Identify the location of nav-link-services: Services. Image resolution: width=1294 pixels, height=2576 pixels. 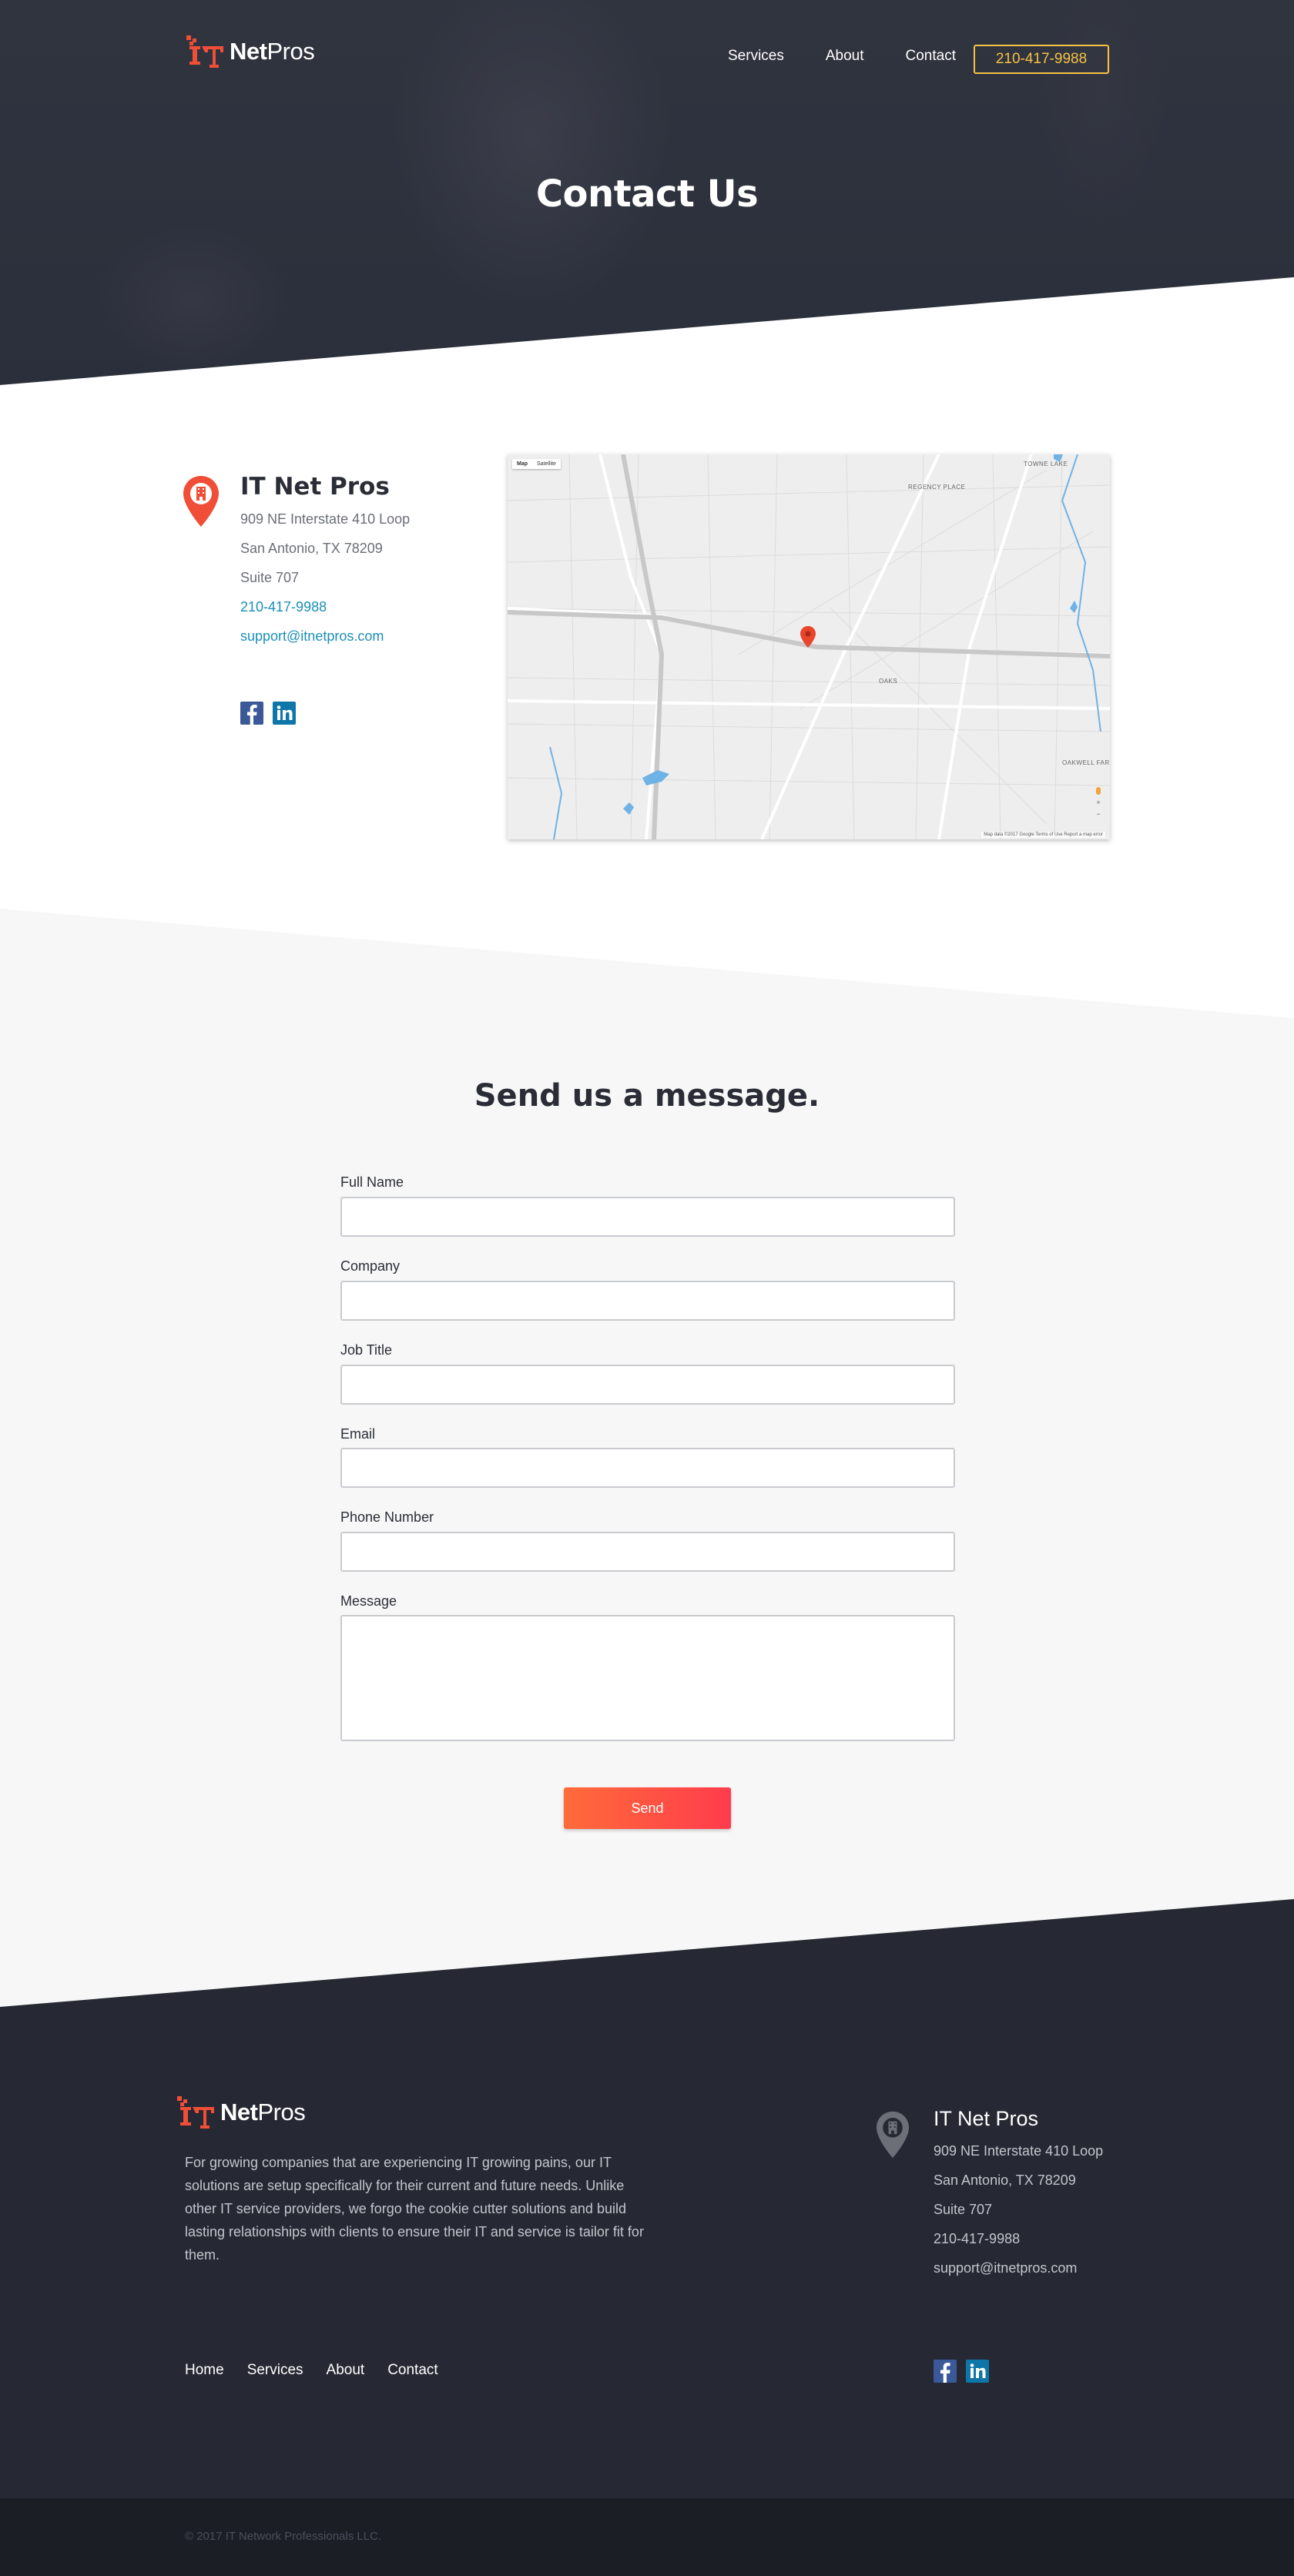
(756, 57).